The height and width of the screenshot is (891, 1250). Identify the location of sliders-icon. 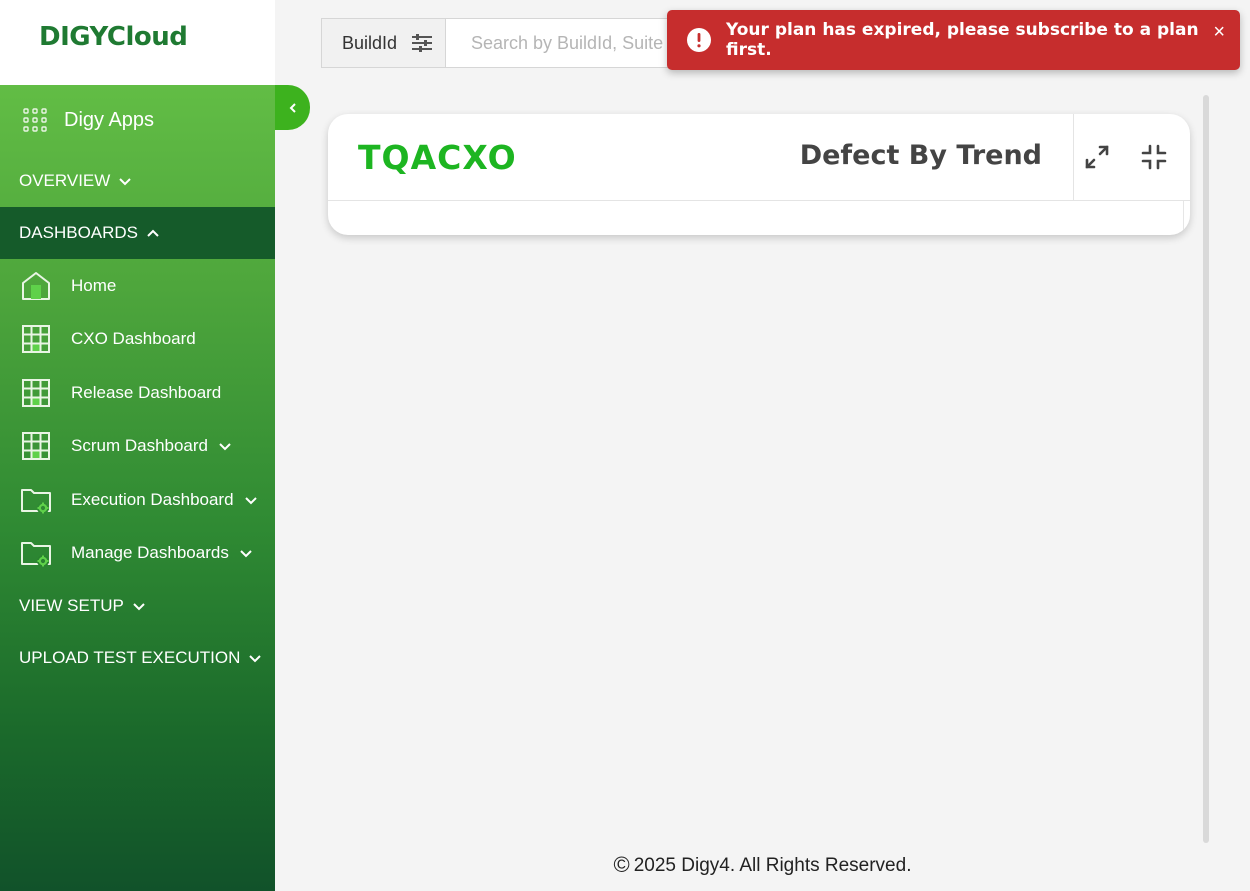
(422, 43).